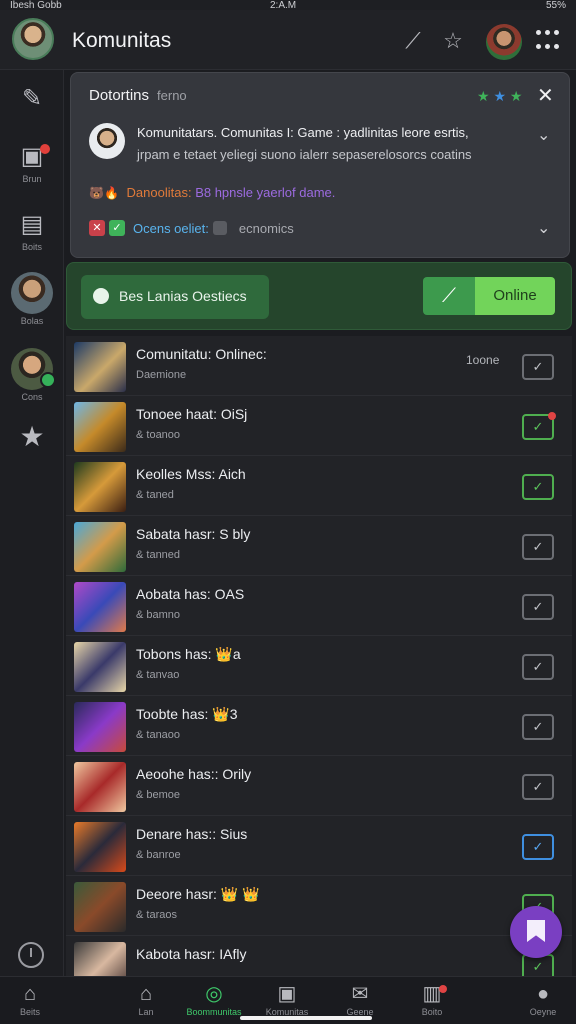 The height and width of the screenshot is (1024, 576). Describe the element at coordinates (319, 426) in the screenshot. I see `list-item: Tonoee haat: OiSj & toanoo ✓` at that location.